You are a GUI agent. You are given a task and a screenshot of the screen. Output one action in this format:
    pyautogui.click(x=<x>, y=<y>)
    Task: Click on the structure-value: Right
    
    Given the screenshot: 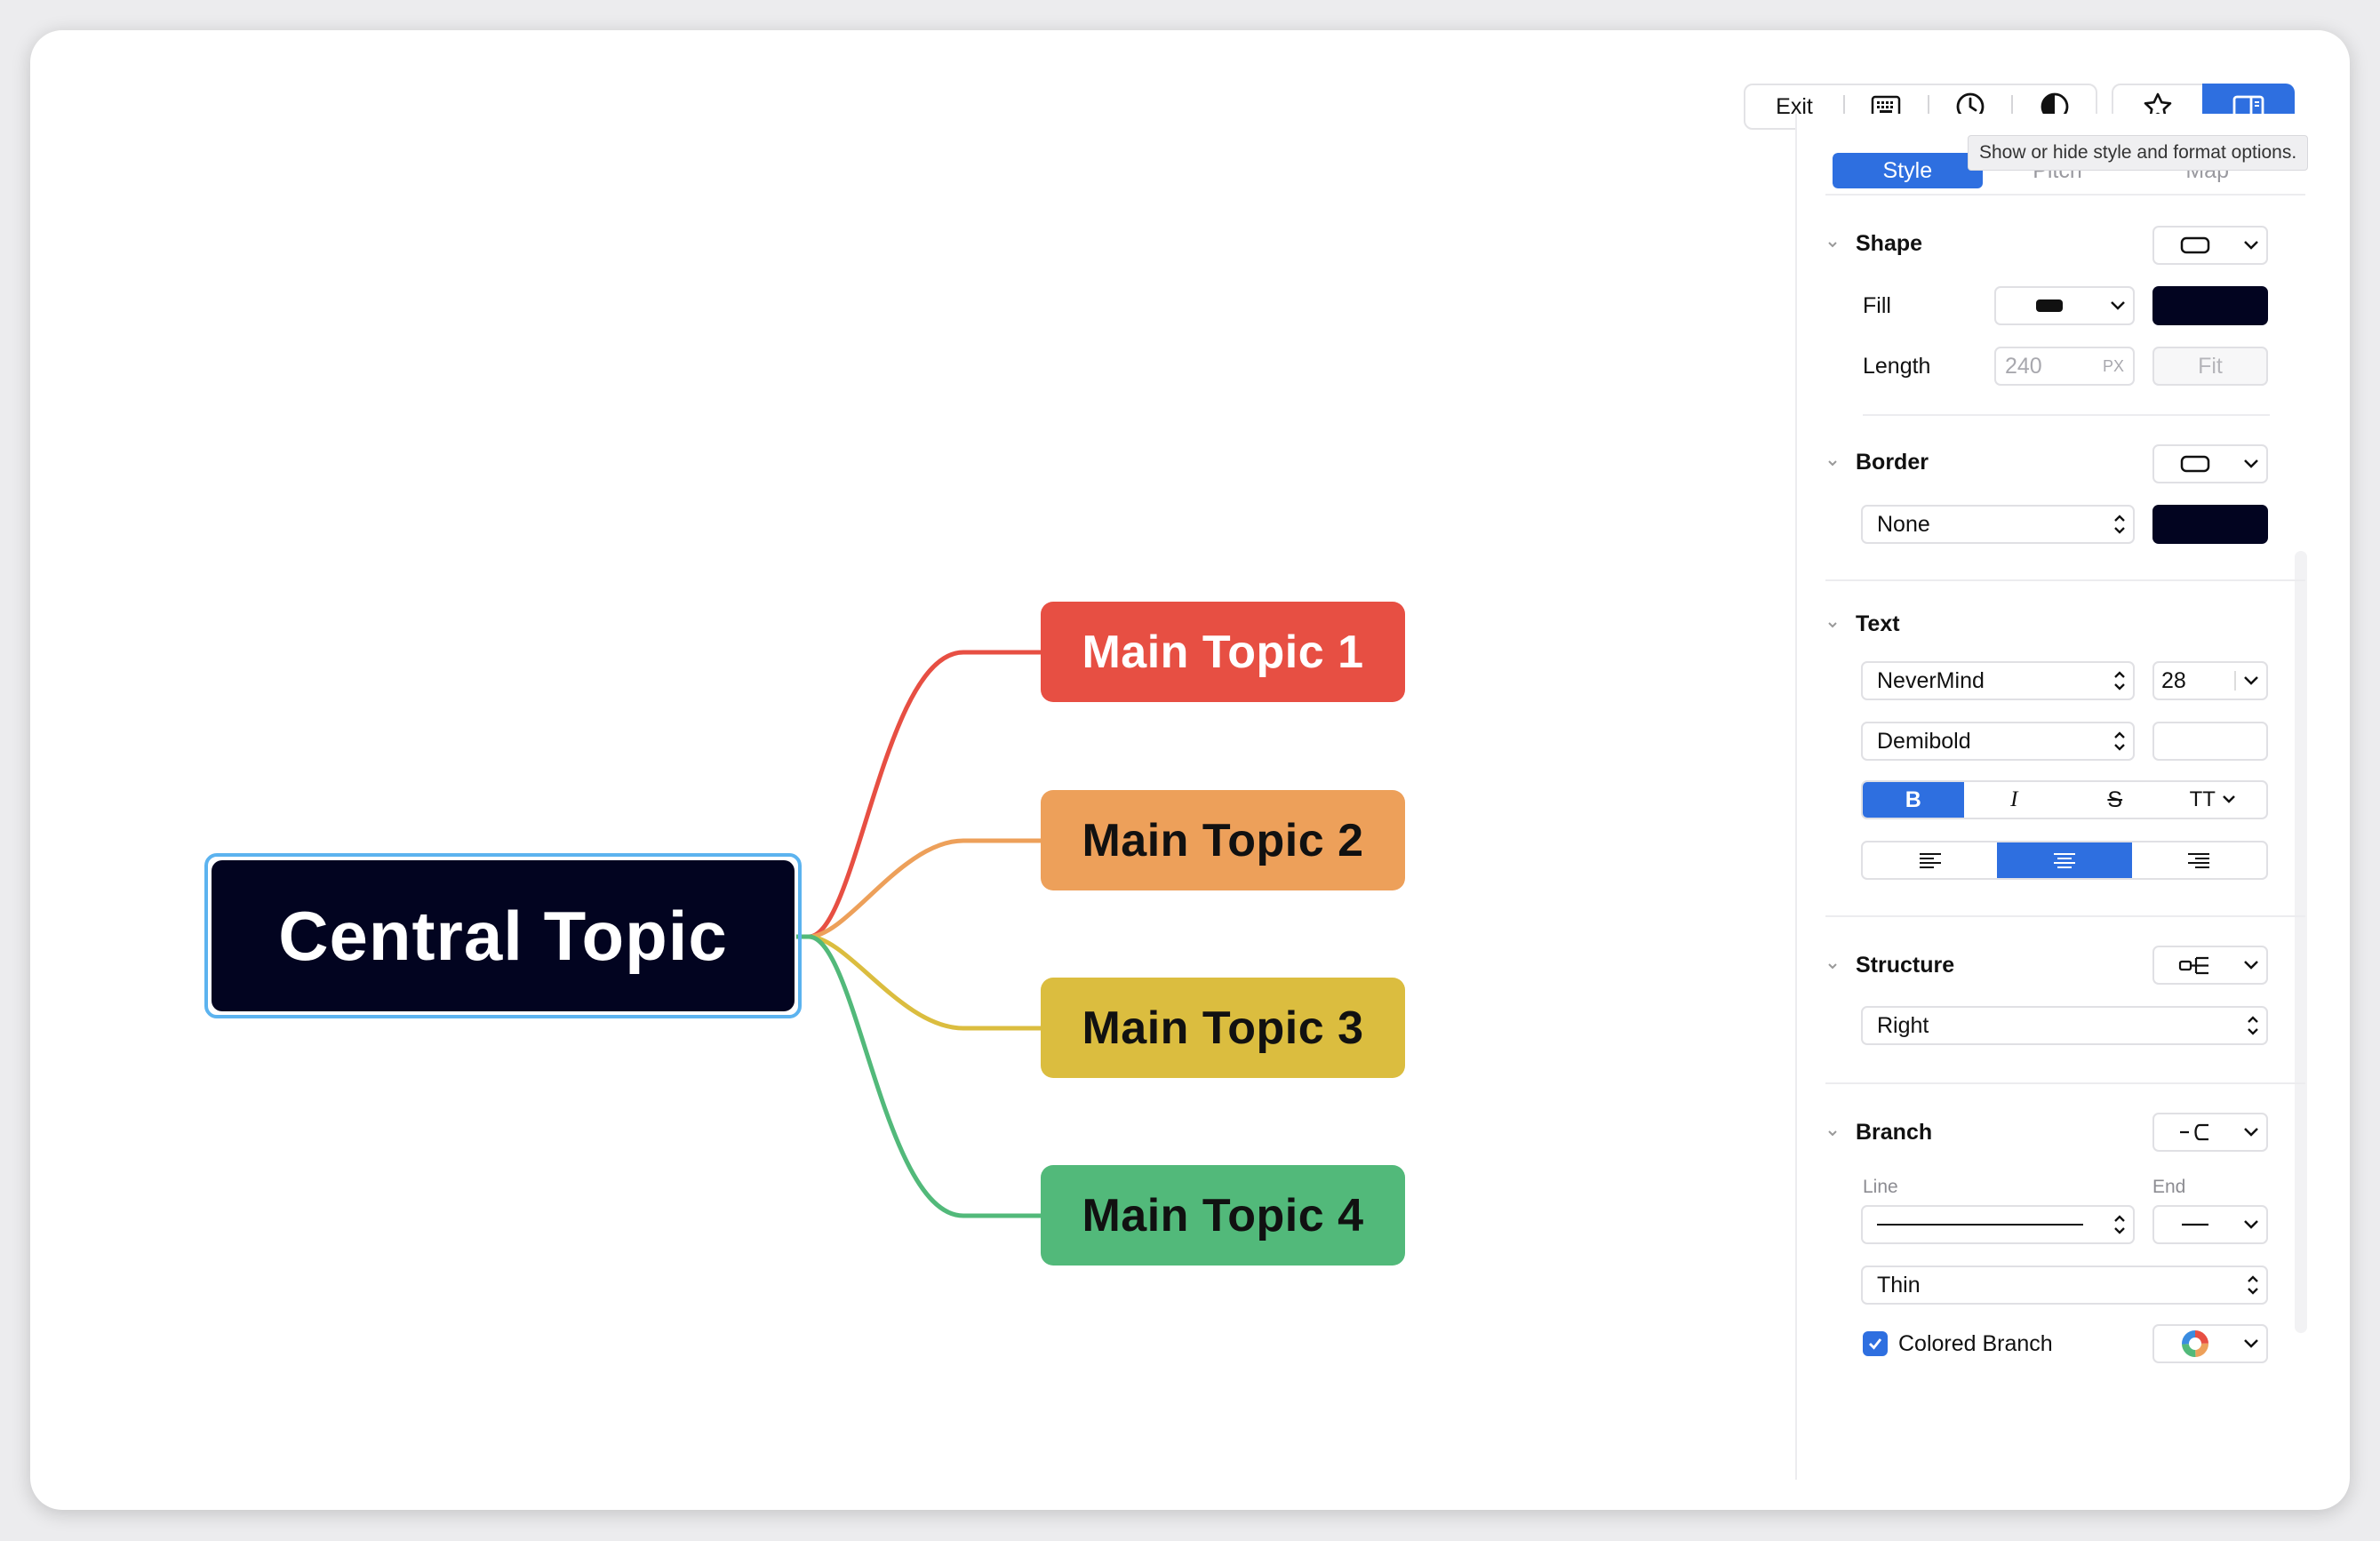 What is the action you would take?
    pyautogui.click(x=1903, y=1025)
    